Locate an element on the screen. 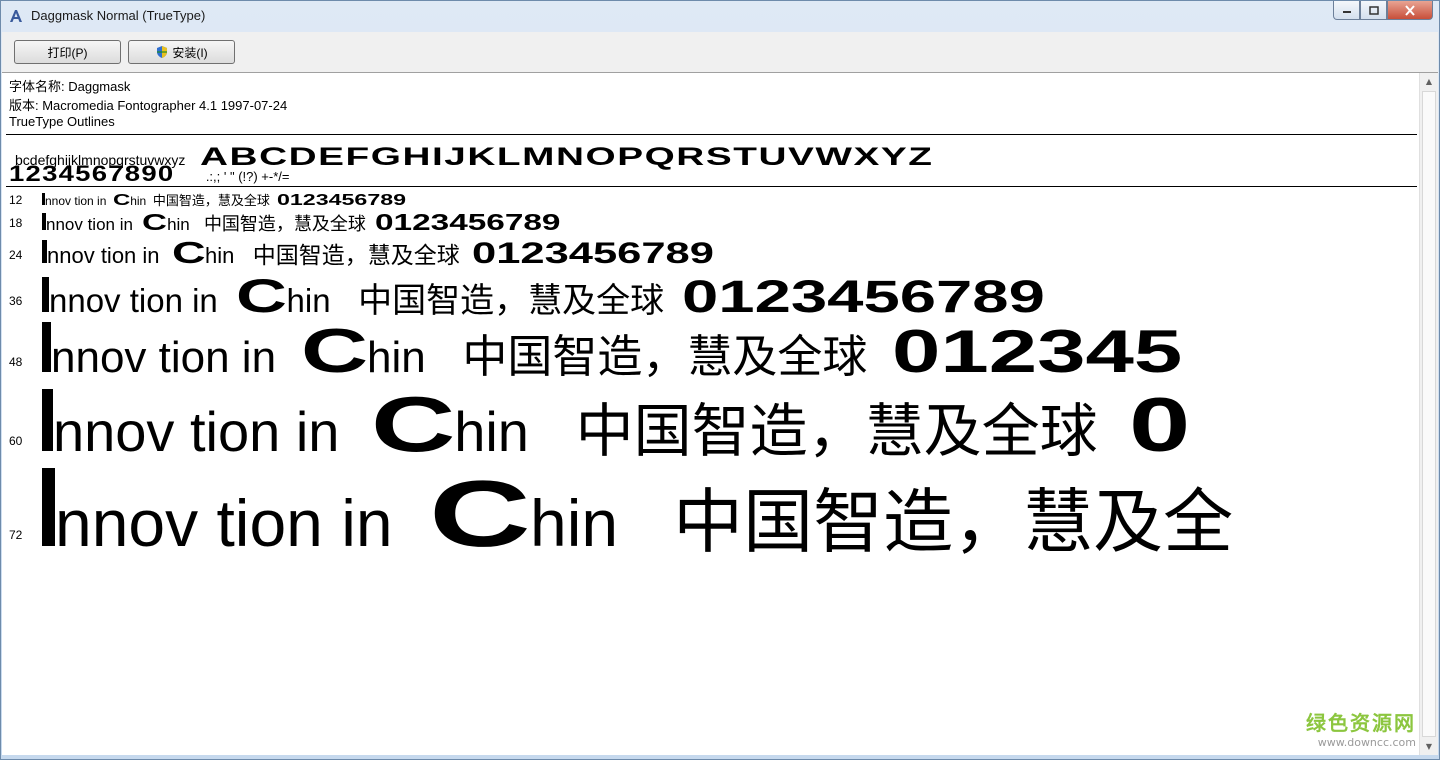 This screenshot has height=760, width=1440. sample-line-24: nnov tion in Chin 中国智造，慧及全球 0123456789 is located at coordinates (378, 252).